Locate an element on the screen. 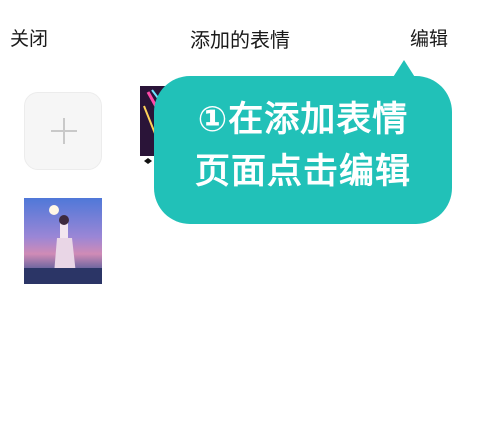 The width and height of the screenshot is (480, 444). page-title: 添加的表情 is located at coordinates (240, 40).